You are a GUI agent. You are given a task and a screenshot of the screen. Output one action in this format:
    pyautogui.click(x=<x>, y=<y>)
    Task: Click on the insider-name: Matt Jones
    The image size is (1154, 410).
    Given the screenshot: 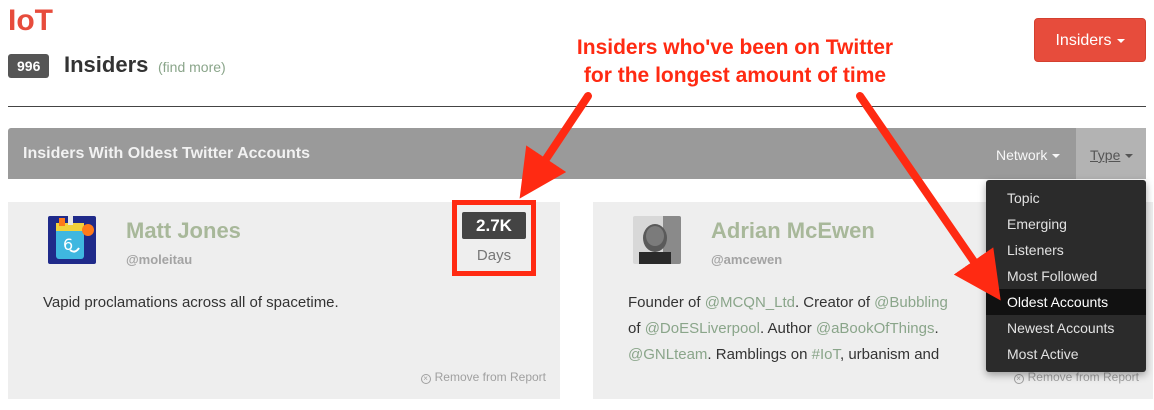 What is the action you would take?
    pyautogui.click(x=183, y=231)
    